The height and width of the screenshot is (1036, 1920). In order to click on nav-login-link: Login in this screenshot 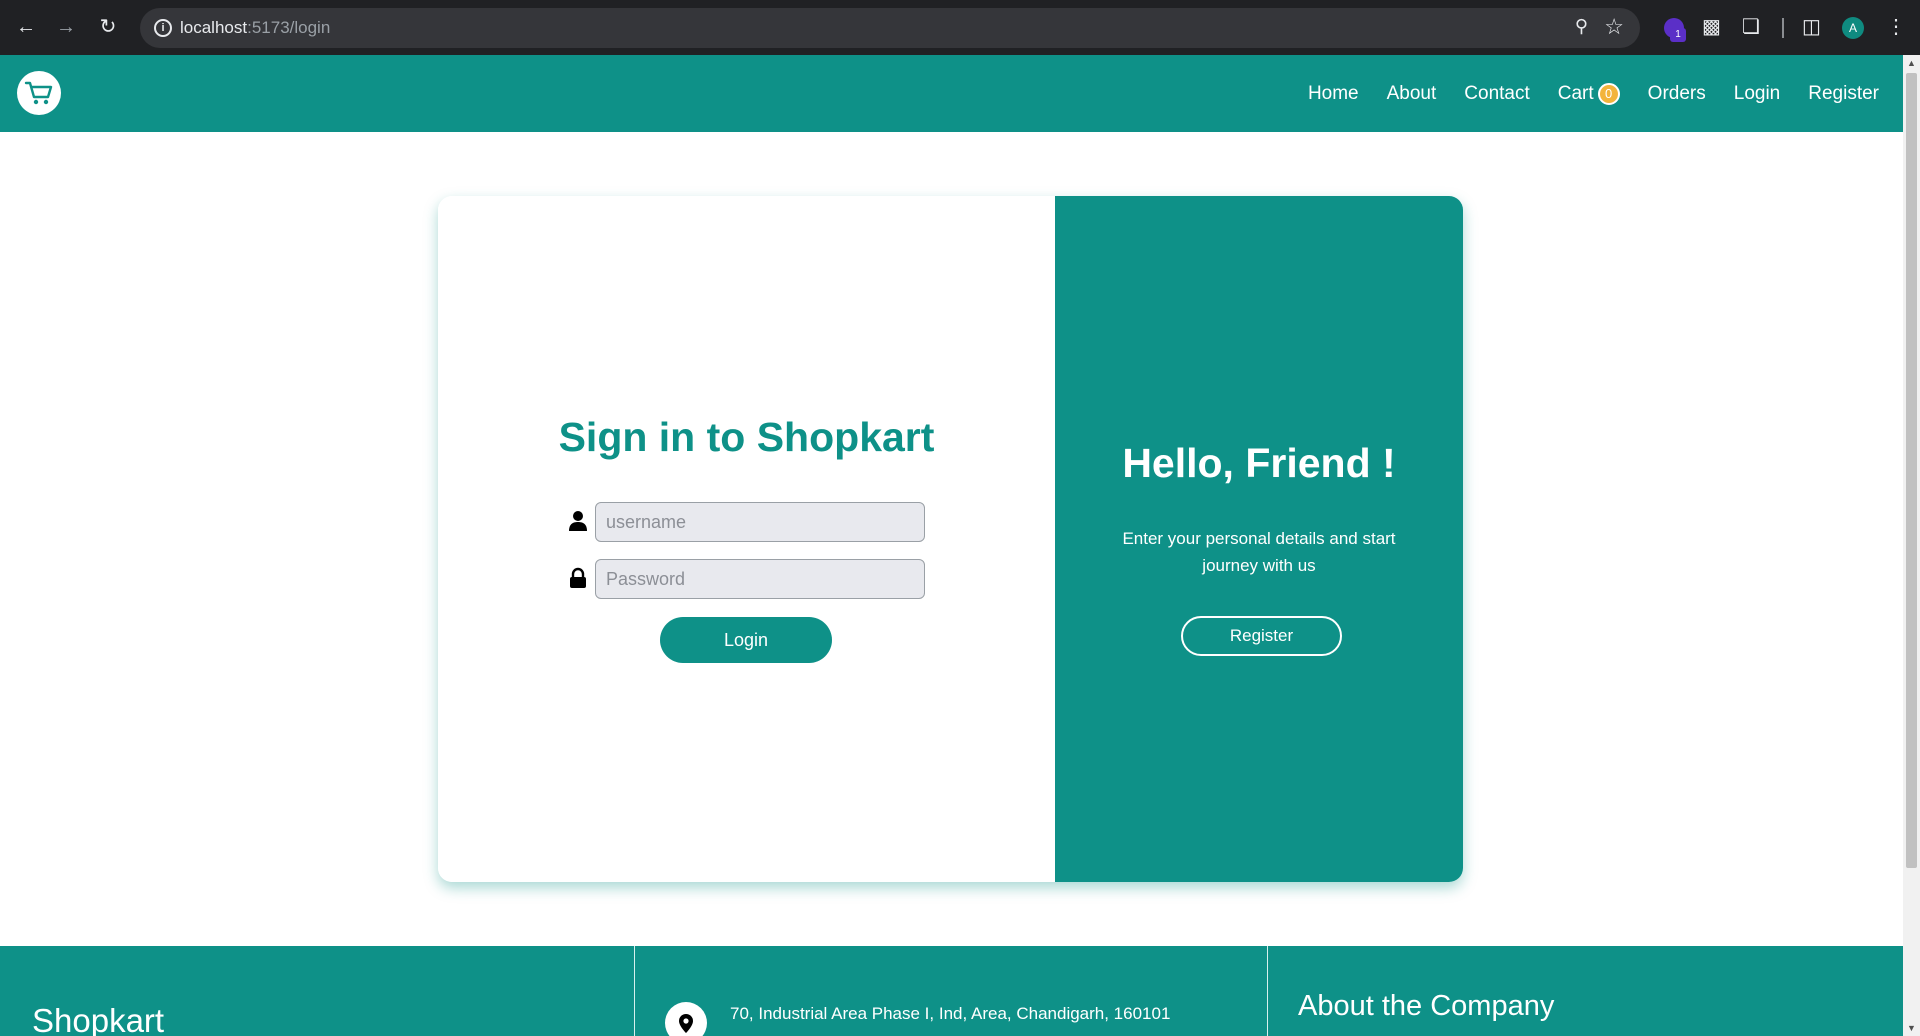, I will do `click(1757, 94)`.